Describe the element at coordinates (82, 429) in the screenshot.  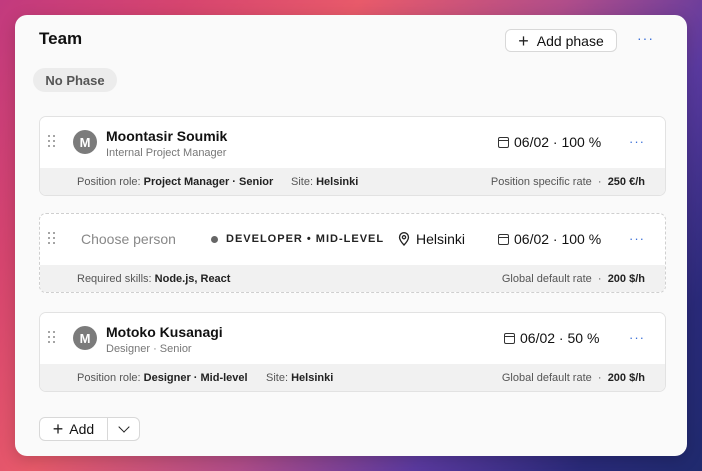
I see `add-label: Add` at that location.